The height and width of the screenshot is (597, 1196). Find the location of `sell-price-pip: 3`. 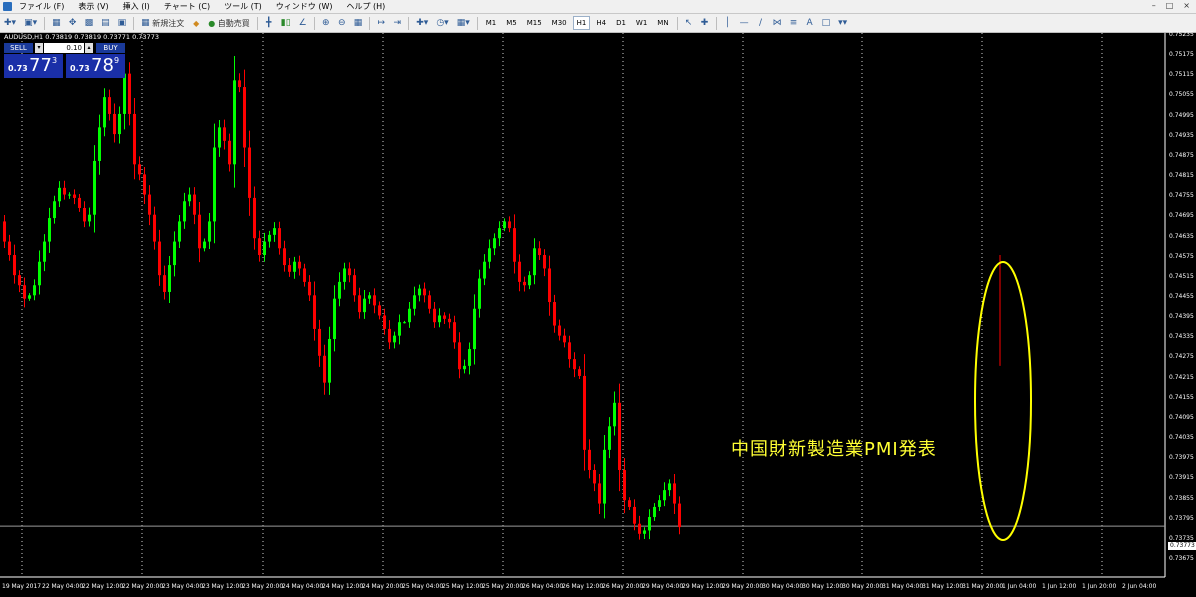

sell-price-pip: 3 is located at coordinates (55, 60).